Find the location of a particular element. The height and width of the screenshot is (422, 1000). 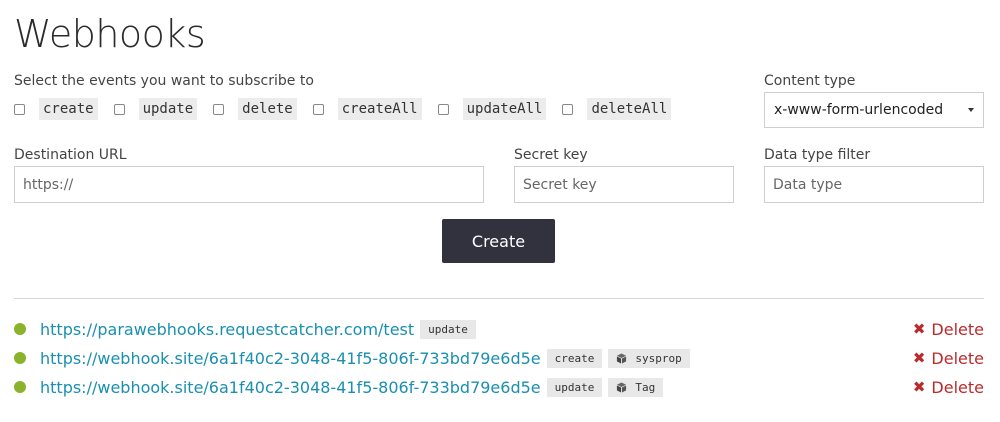

secret-key-input is located at coordinates (624, 184).